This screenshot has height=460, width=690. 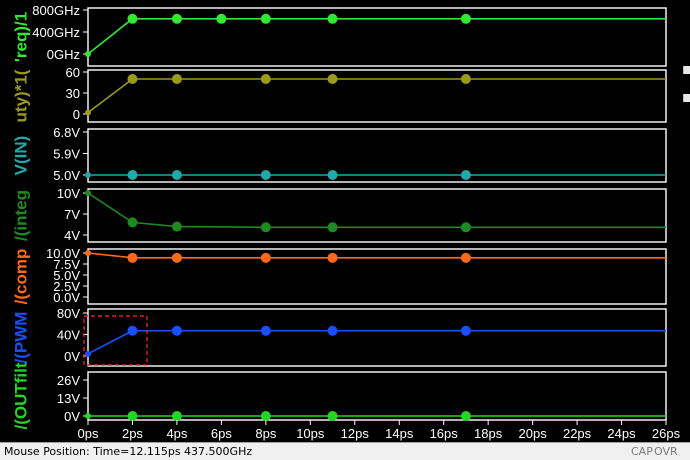 What do you see at coordinates (377, 337) in the screenshot?
I see `pane-frame-pwm` at bounding box center [377, 337].